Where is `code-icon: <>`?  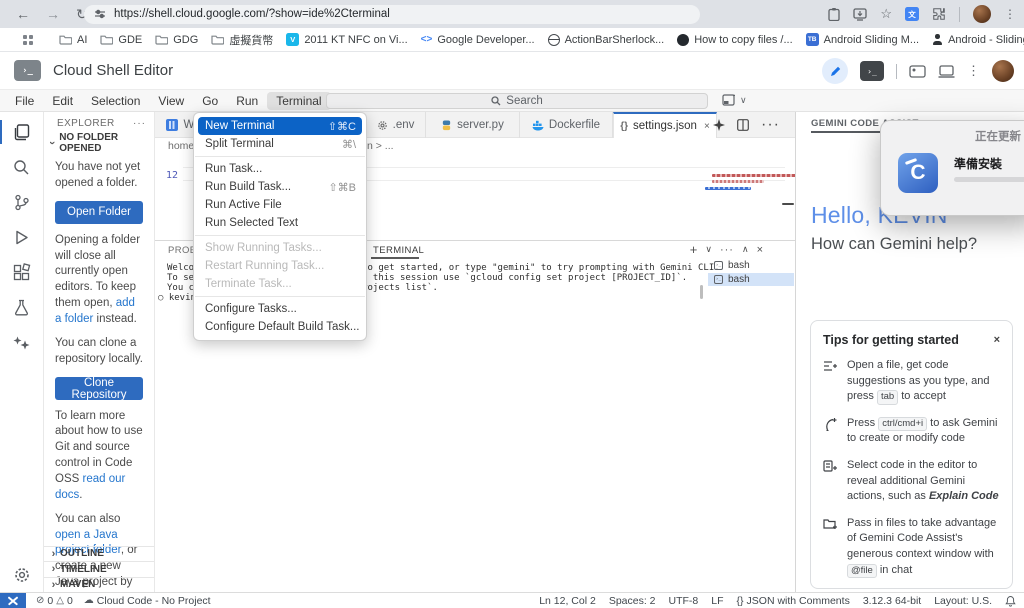
code-icon: <> is located at coordinates (426, 39).